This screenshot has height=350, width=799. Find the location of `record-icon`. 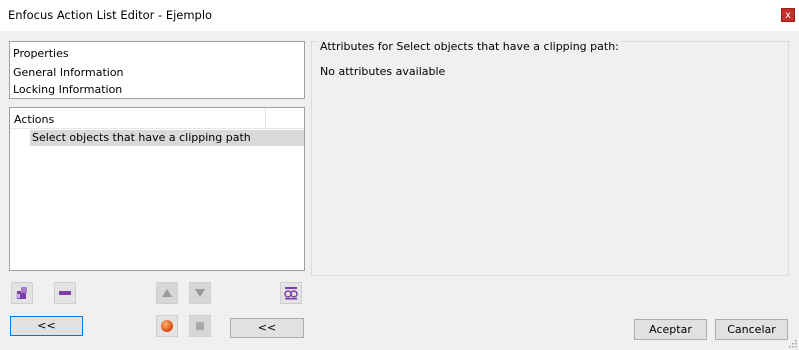

record-icon is located at coordinates (167, 326).